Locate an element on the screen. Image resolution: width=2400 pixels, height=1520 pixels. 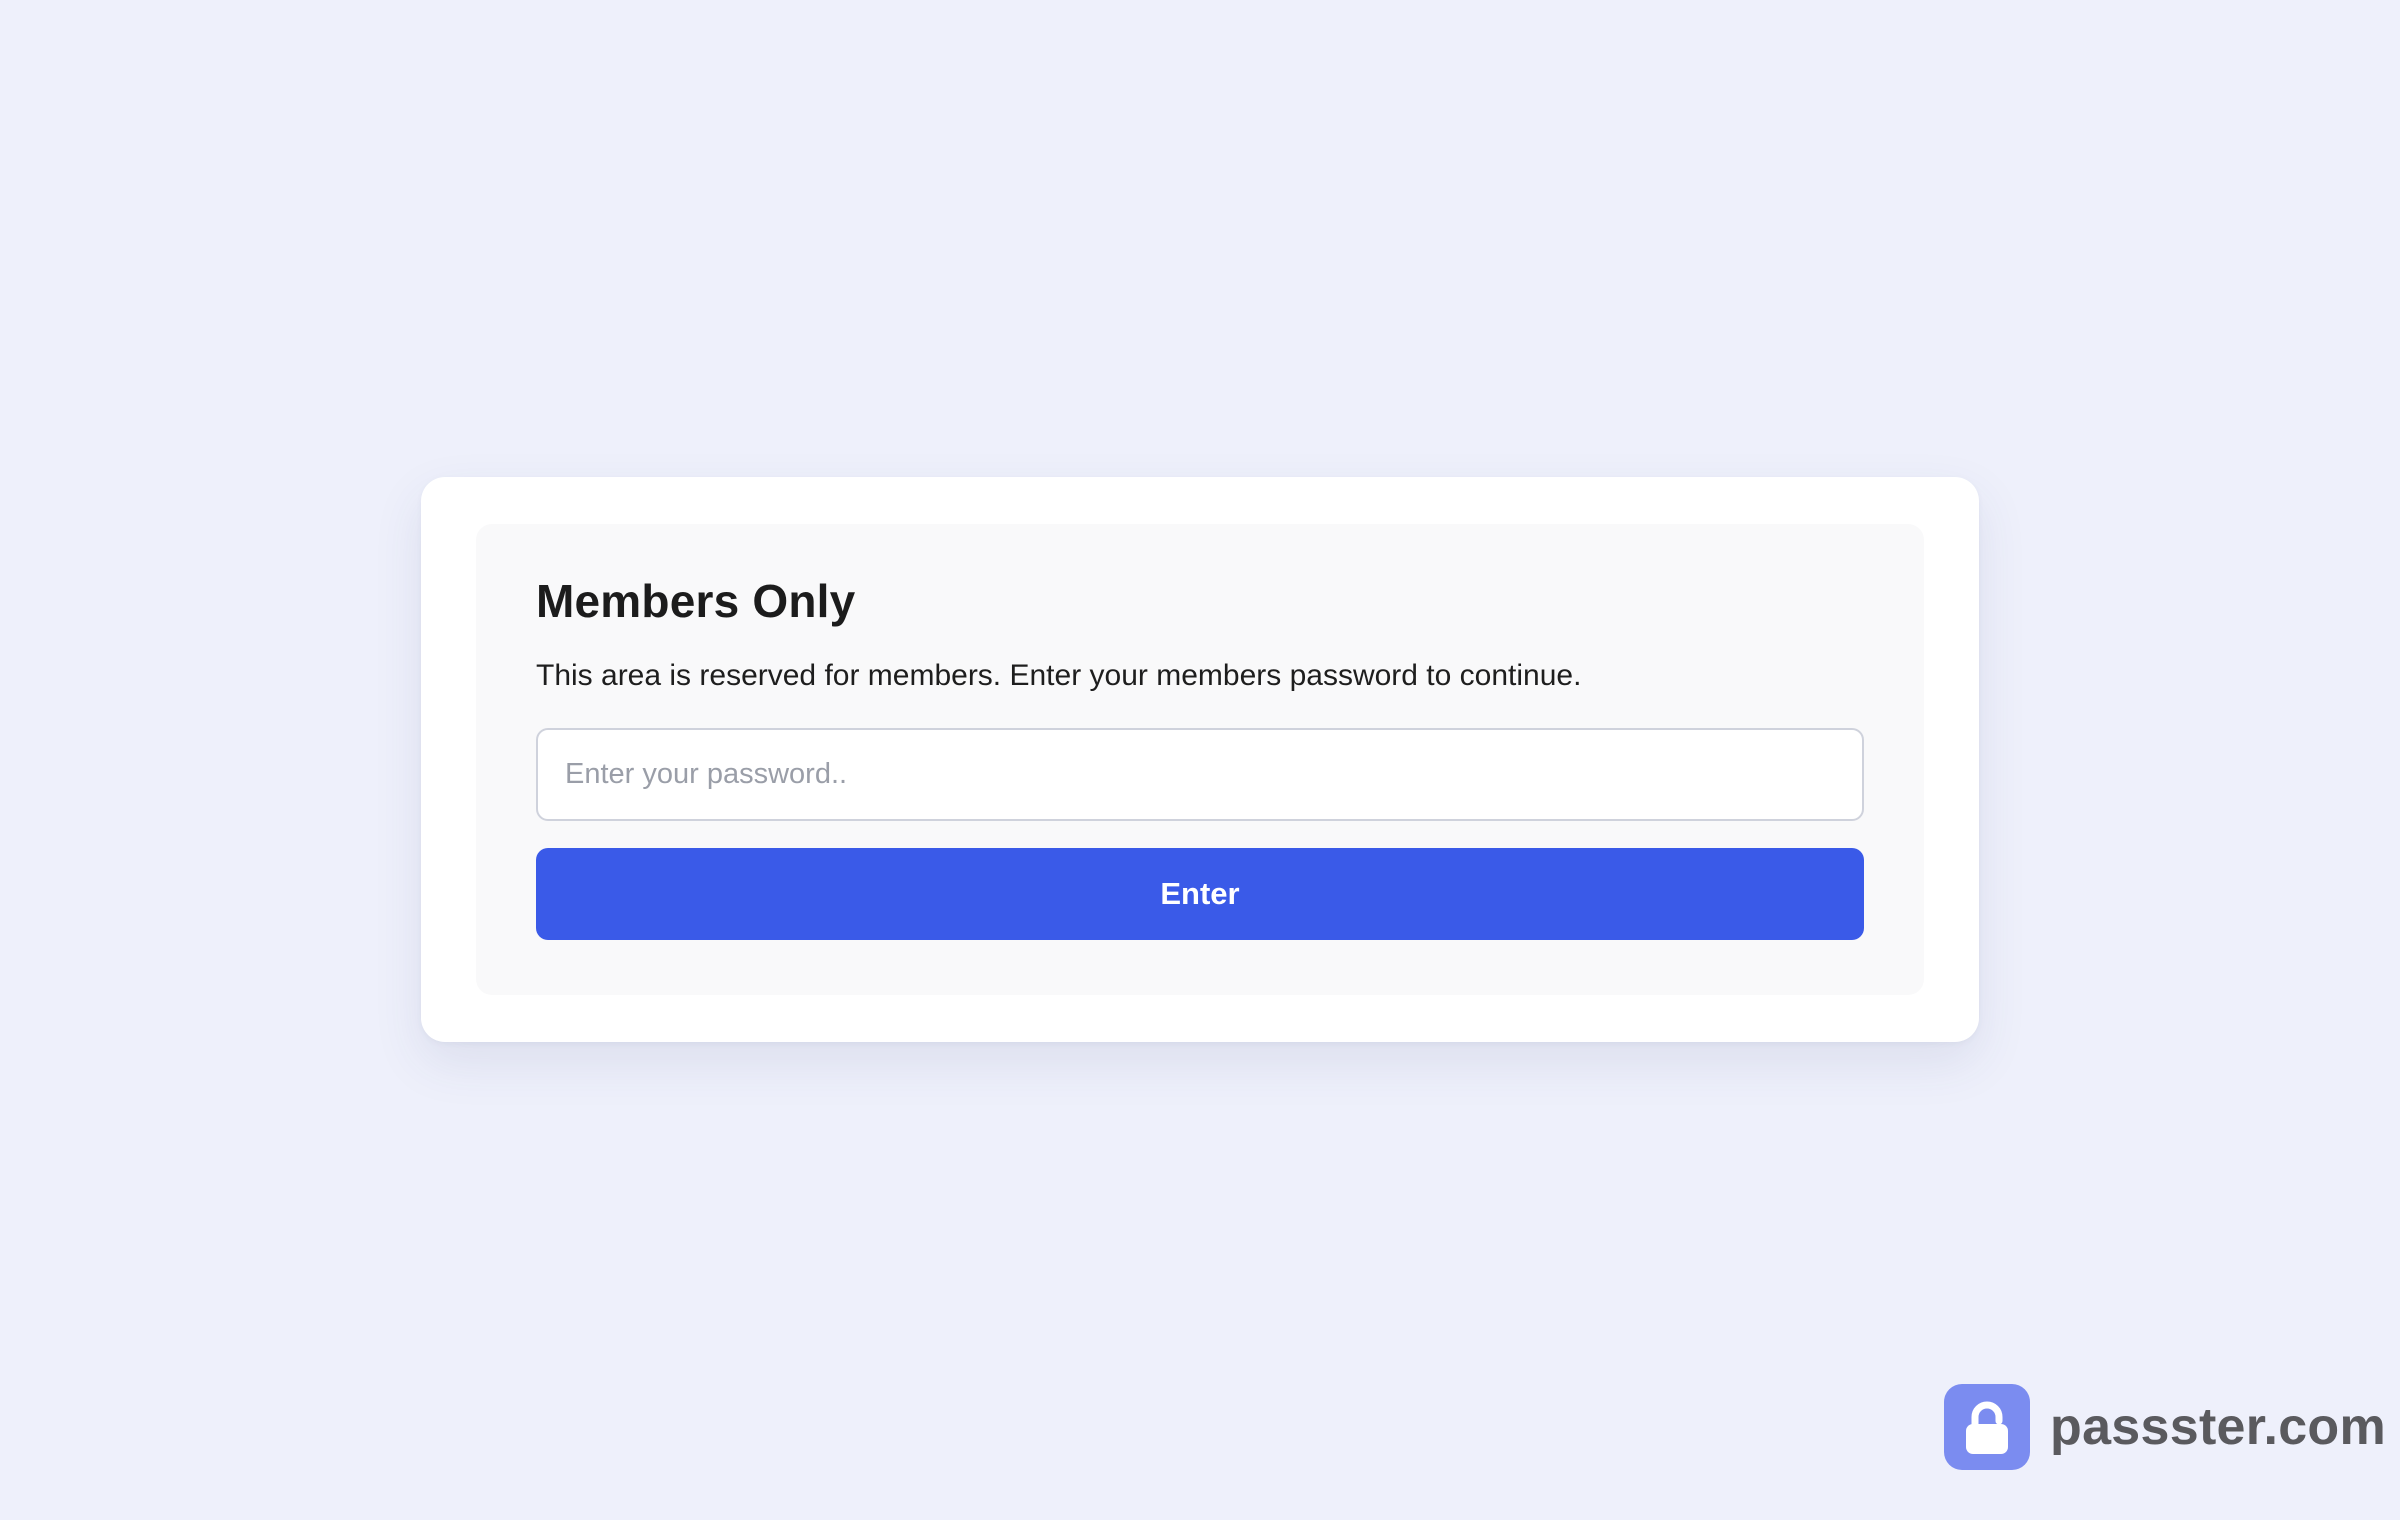
brand-name: passster.com is located at coordinates (2218, 1427).